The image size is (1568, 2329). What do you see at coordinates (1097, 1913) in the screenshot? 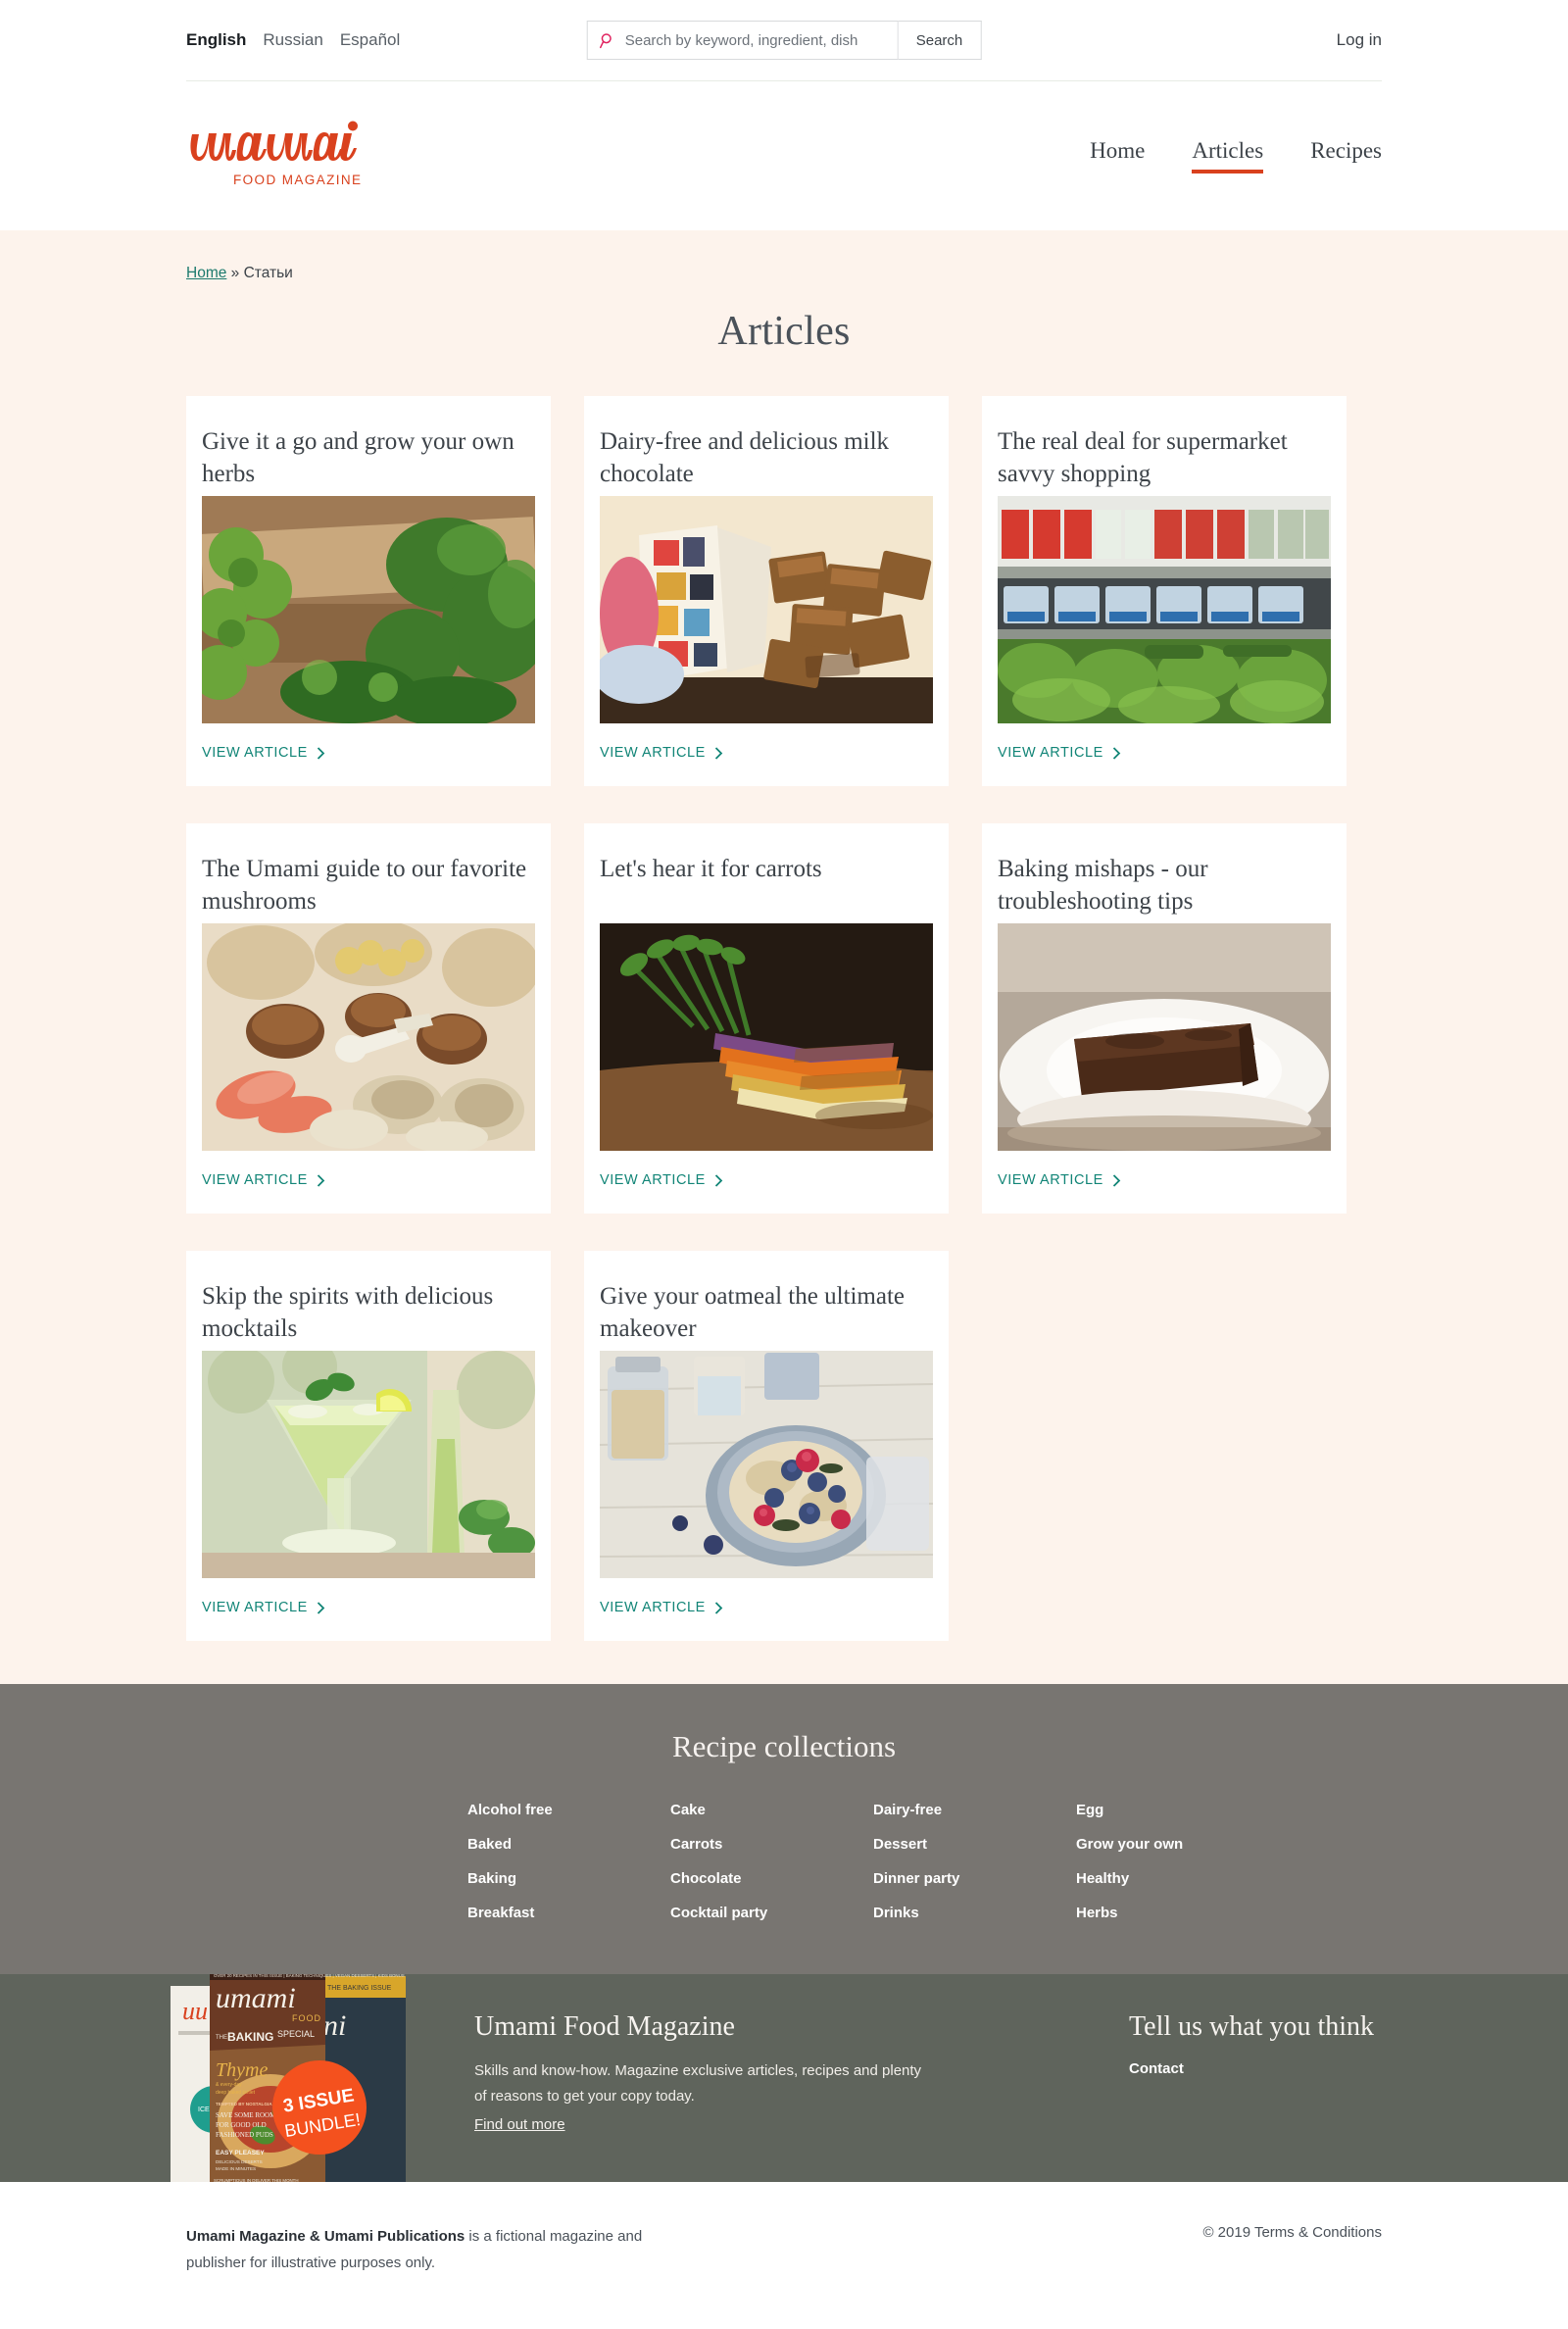
I see `collection-link-herbs: Herbs` at bounding box center [1097, 1913].